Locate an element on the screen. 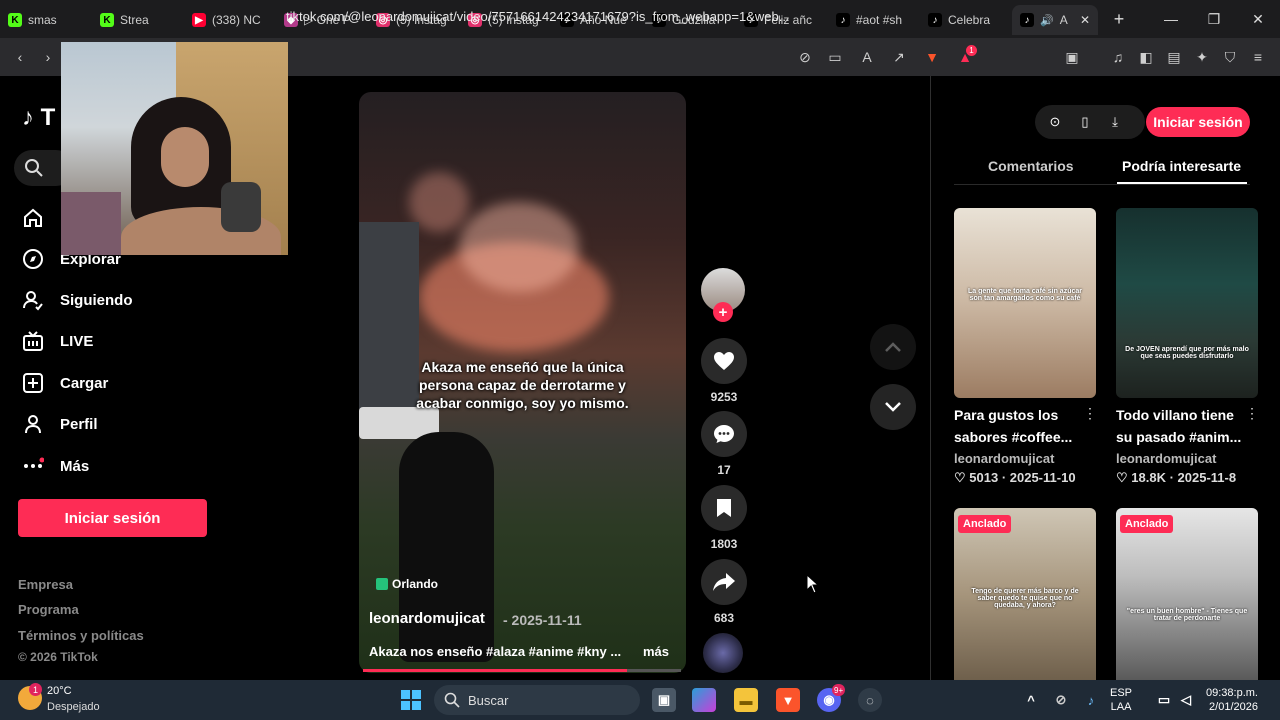  tab-label: smas is located at coordinates (42, 20).